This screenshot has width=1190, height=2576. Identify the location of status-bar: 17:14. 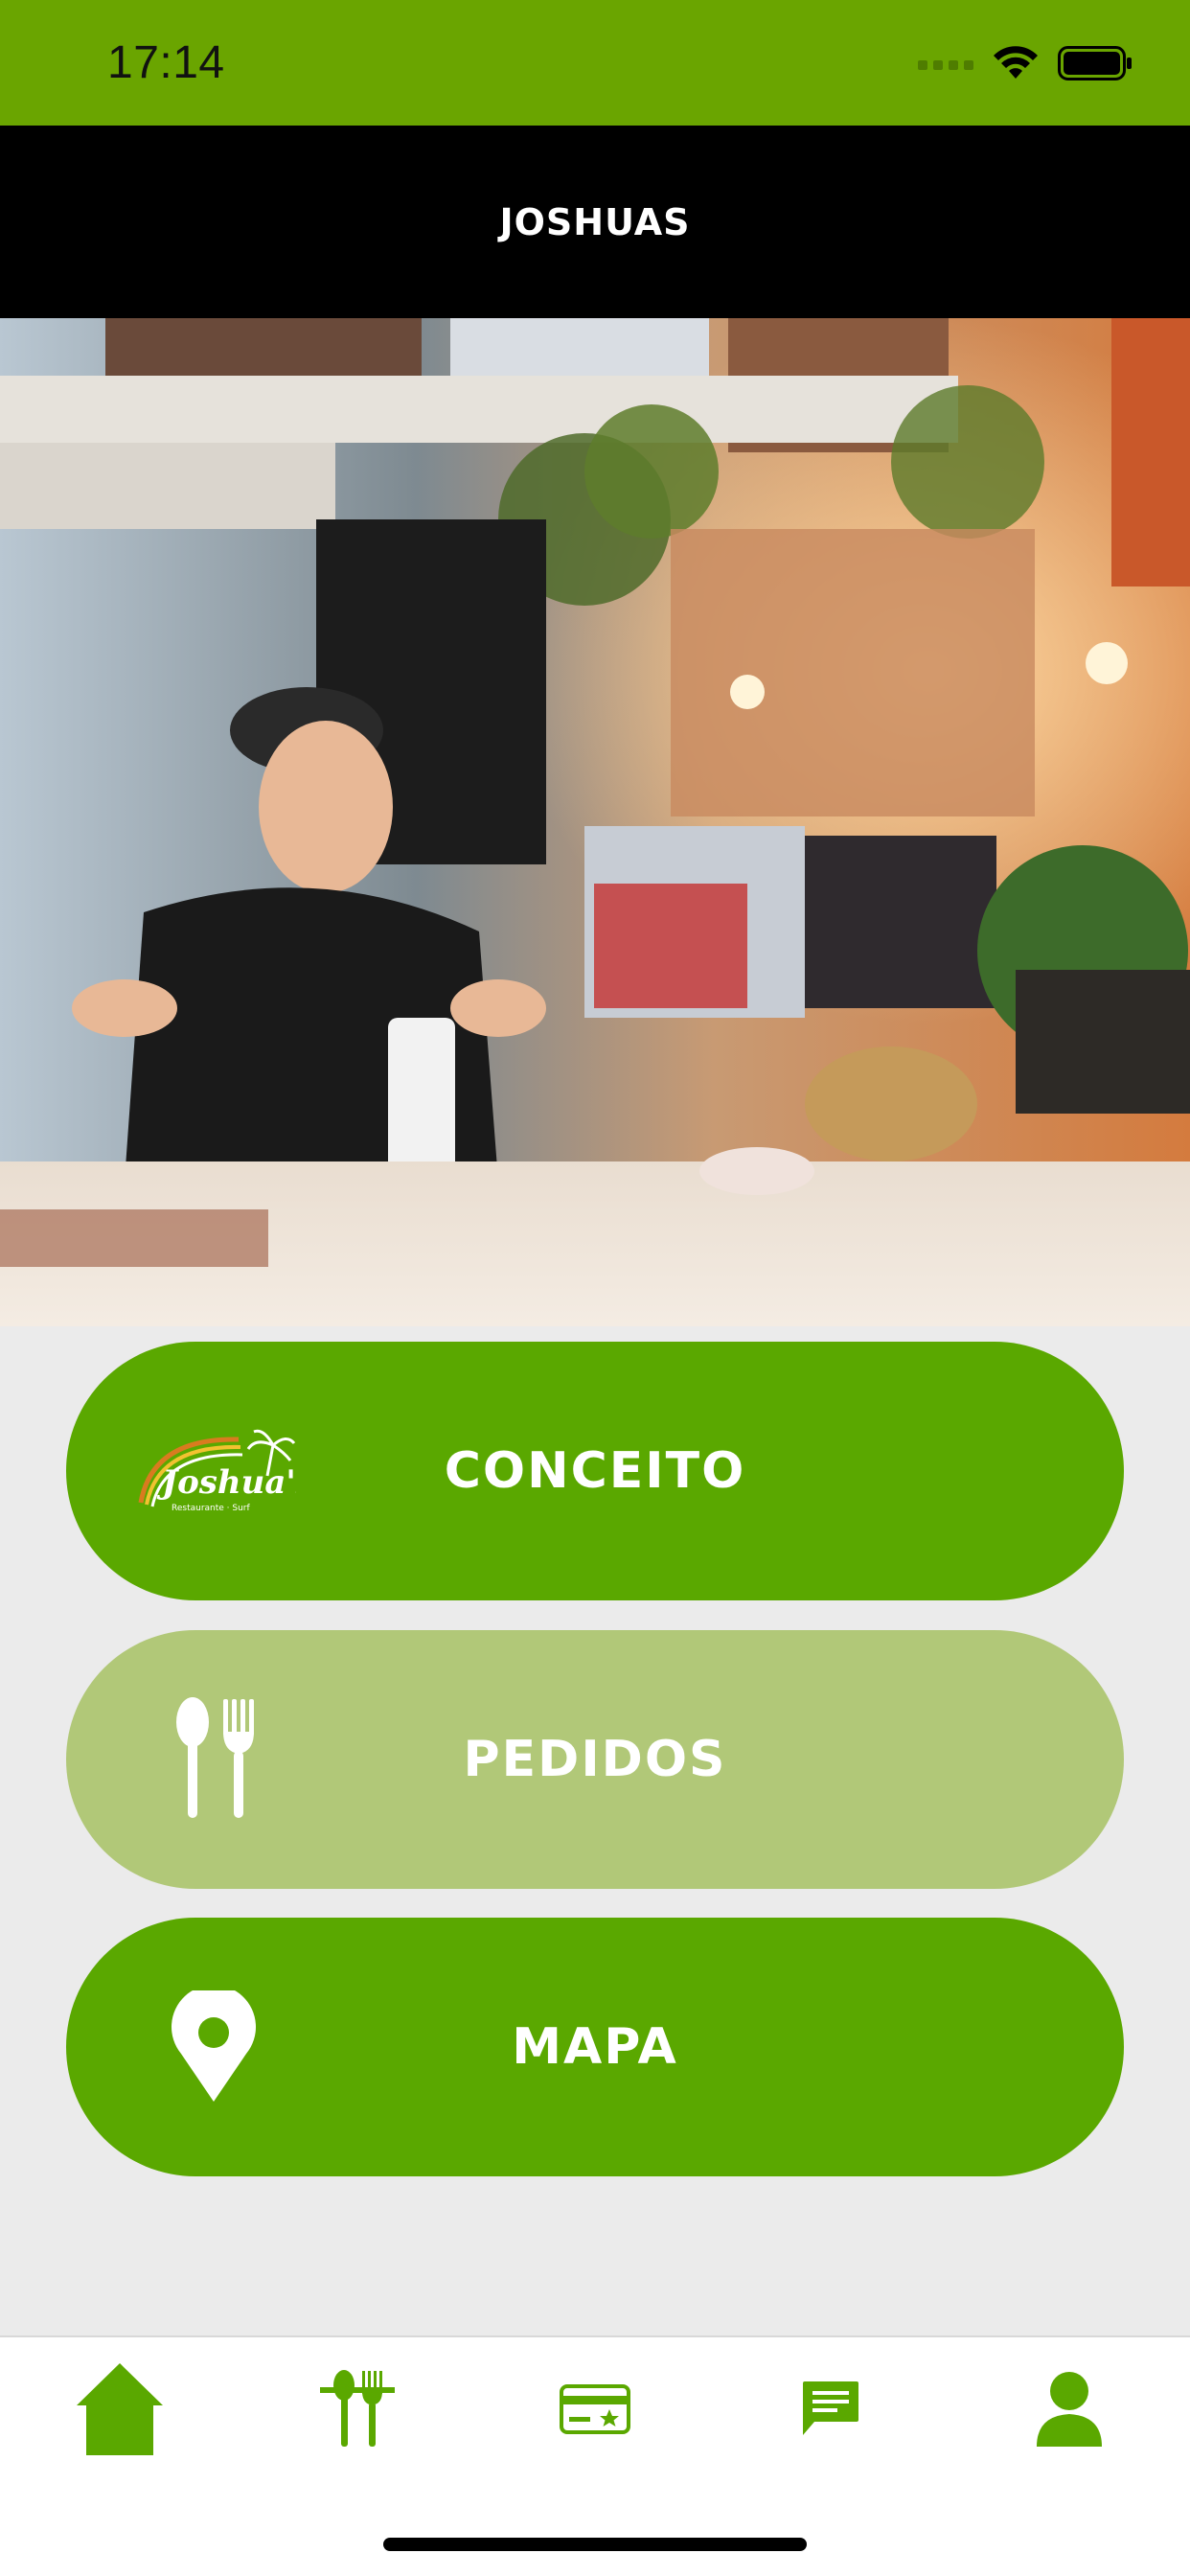
(595, 63).